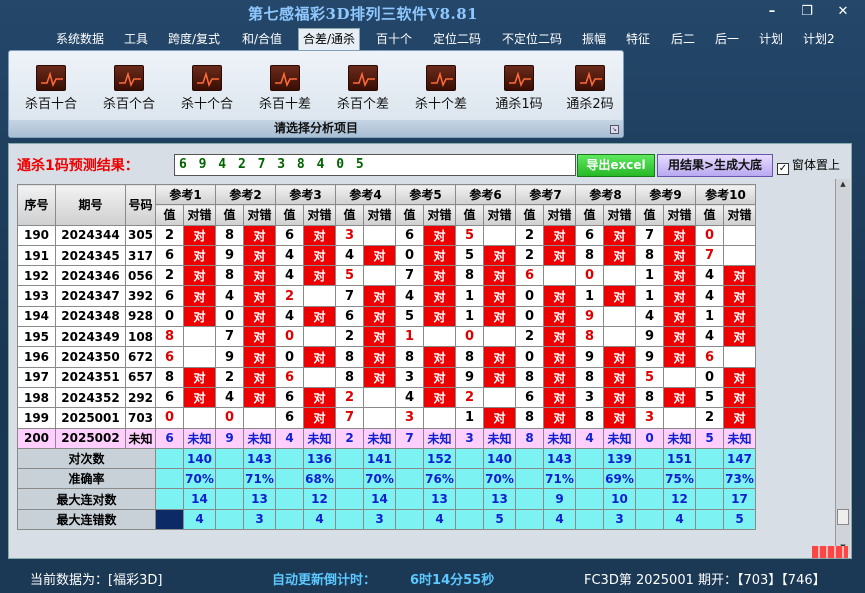 The height and width of the screenshot is (593, 865). Describe the element at coordinates (739, 499) in the screenshot. I see `stat-value: 17` at that location.